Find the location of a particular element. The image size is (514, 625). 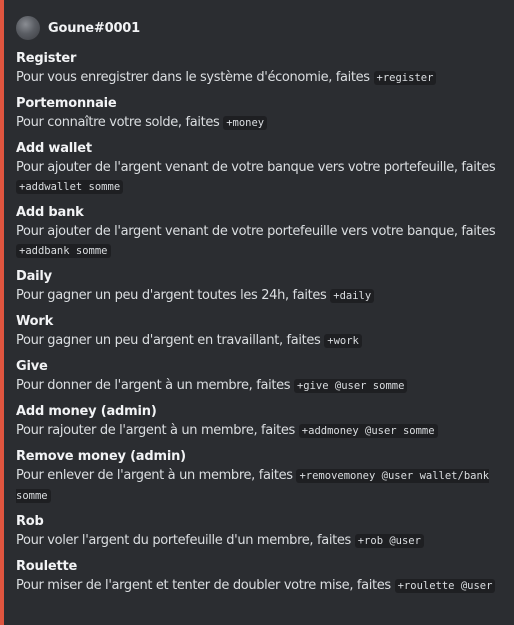

field-name: Add wallet is located at coordinates (54, 148).